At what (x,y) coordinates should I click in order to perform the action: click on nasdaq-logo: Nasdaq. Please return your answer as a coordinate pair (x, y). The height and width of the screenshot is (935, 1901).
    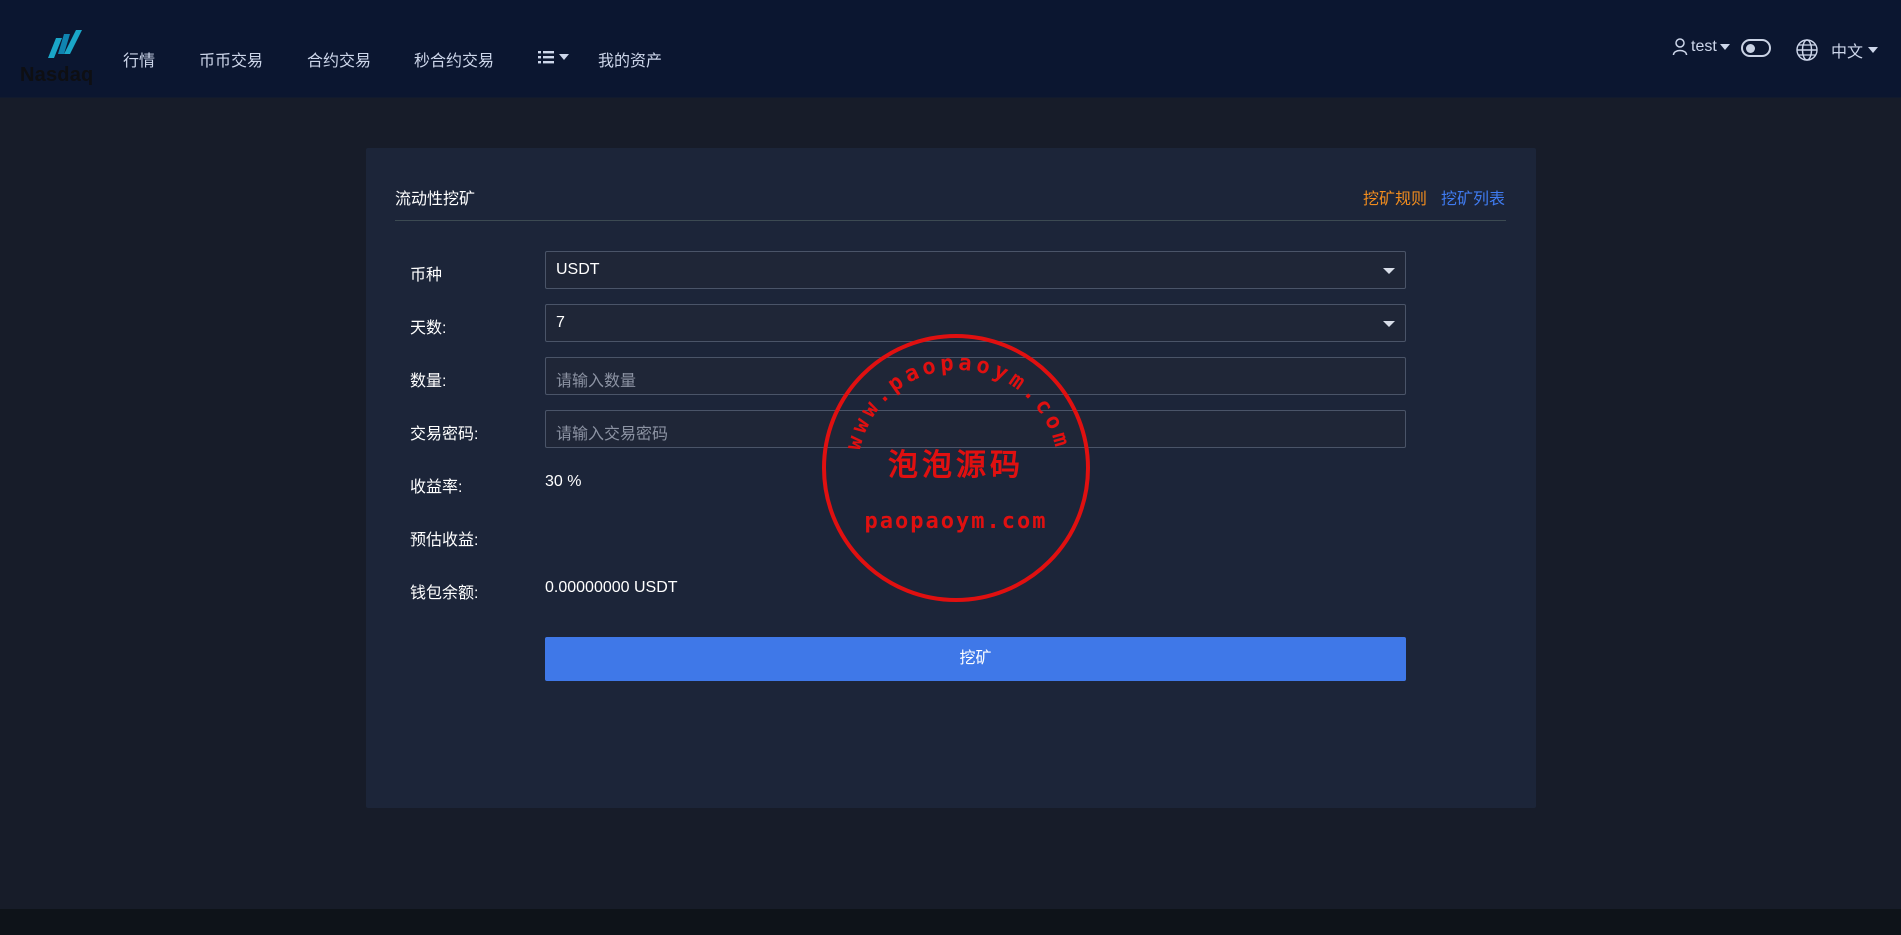
    Looking at the image, I should click on (59, 57).